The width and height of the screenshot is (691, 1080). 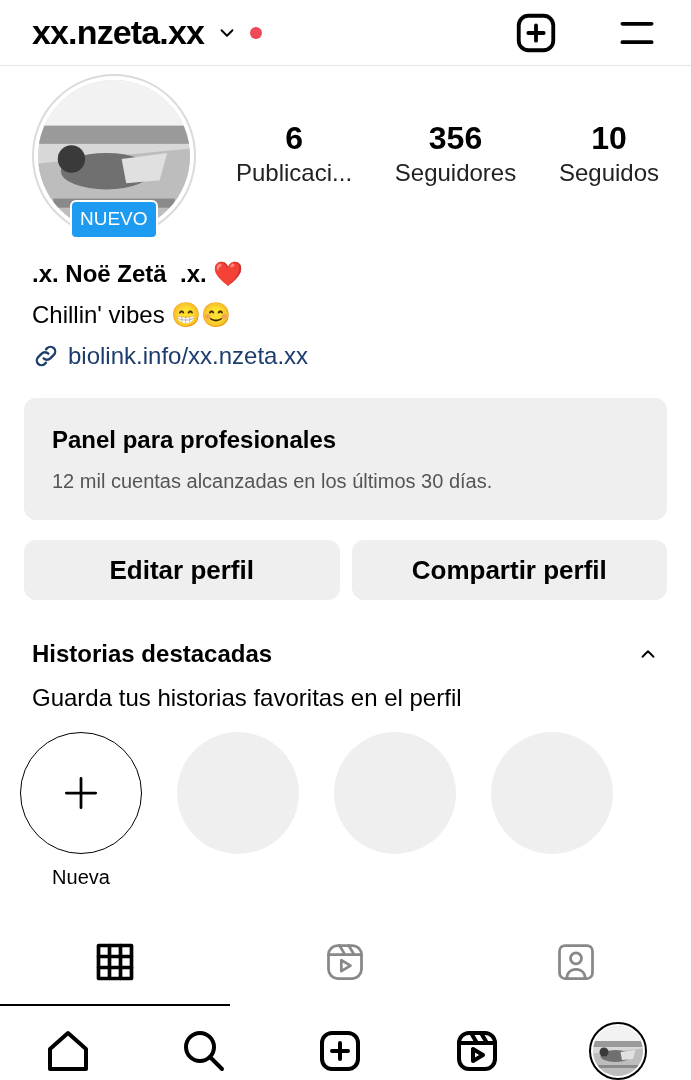 What do you see at coordinates (114, 219) in the screenshot?
I see `new-badge: NUEVO` at bounding box center [114, 219].